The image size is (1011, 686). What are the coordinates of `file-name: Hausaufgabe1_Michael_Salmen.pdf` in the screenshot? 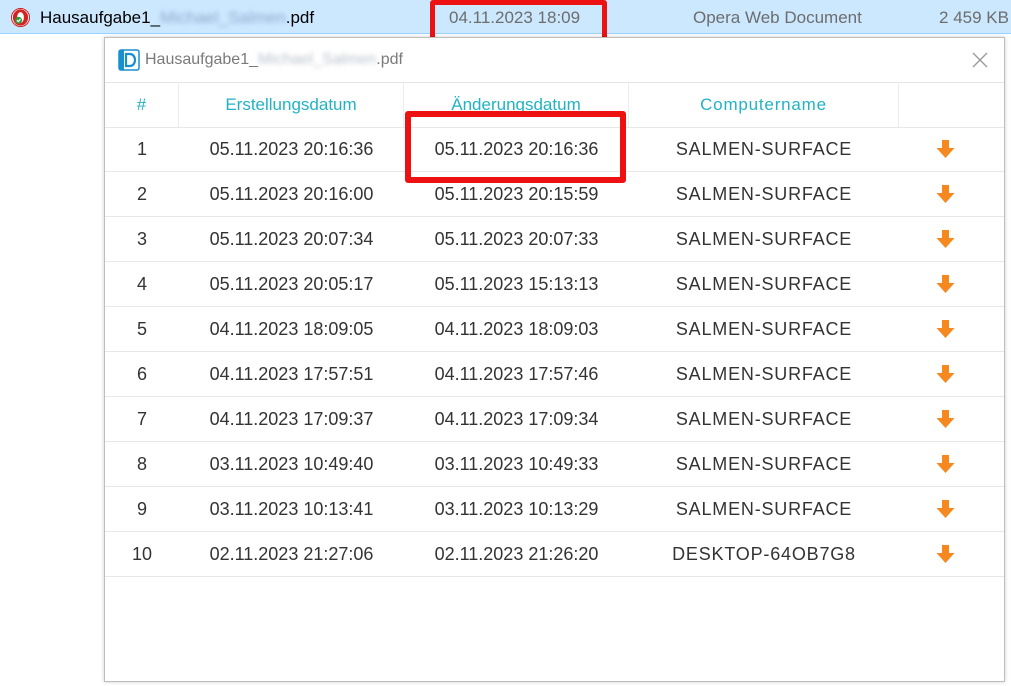 It's located at (177, 18).